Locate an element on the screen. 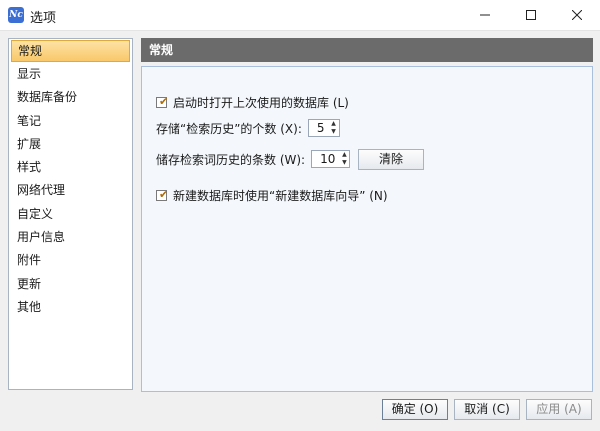  close-button is located at coordinates (577, 15).